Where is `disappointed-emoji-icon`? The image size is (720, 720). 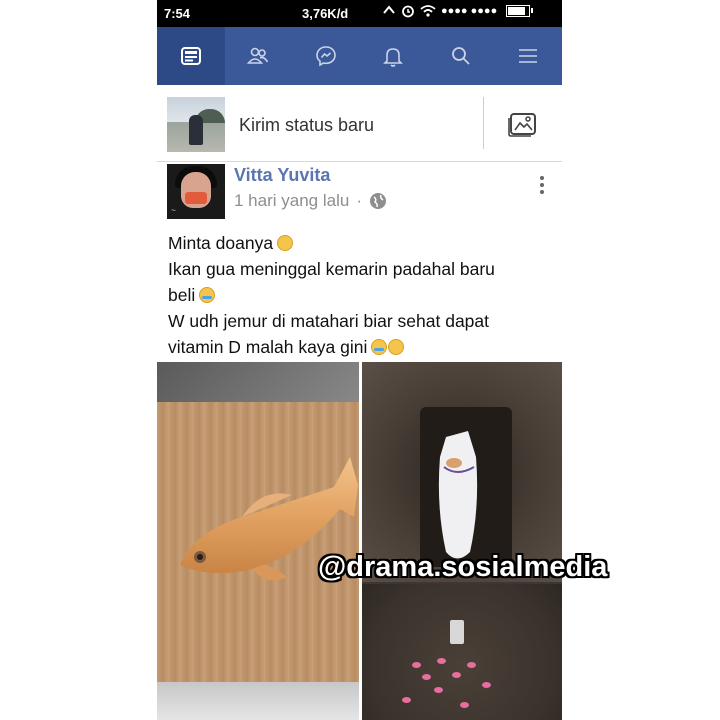 disappointed-emoji-icon is located at coordinates (396, 347).